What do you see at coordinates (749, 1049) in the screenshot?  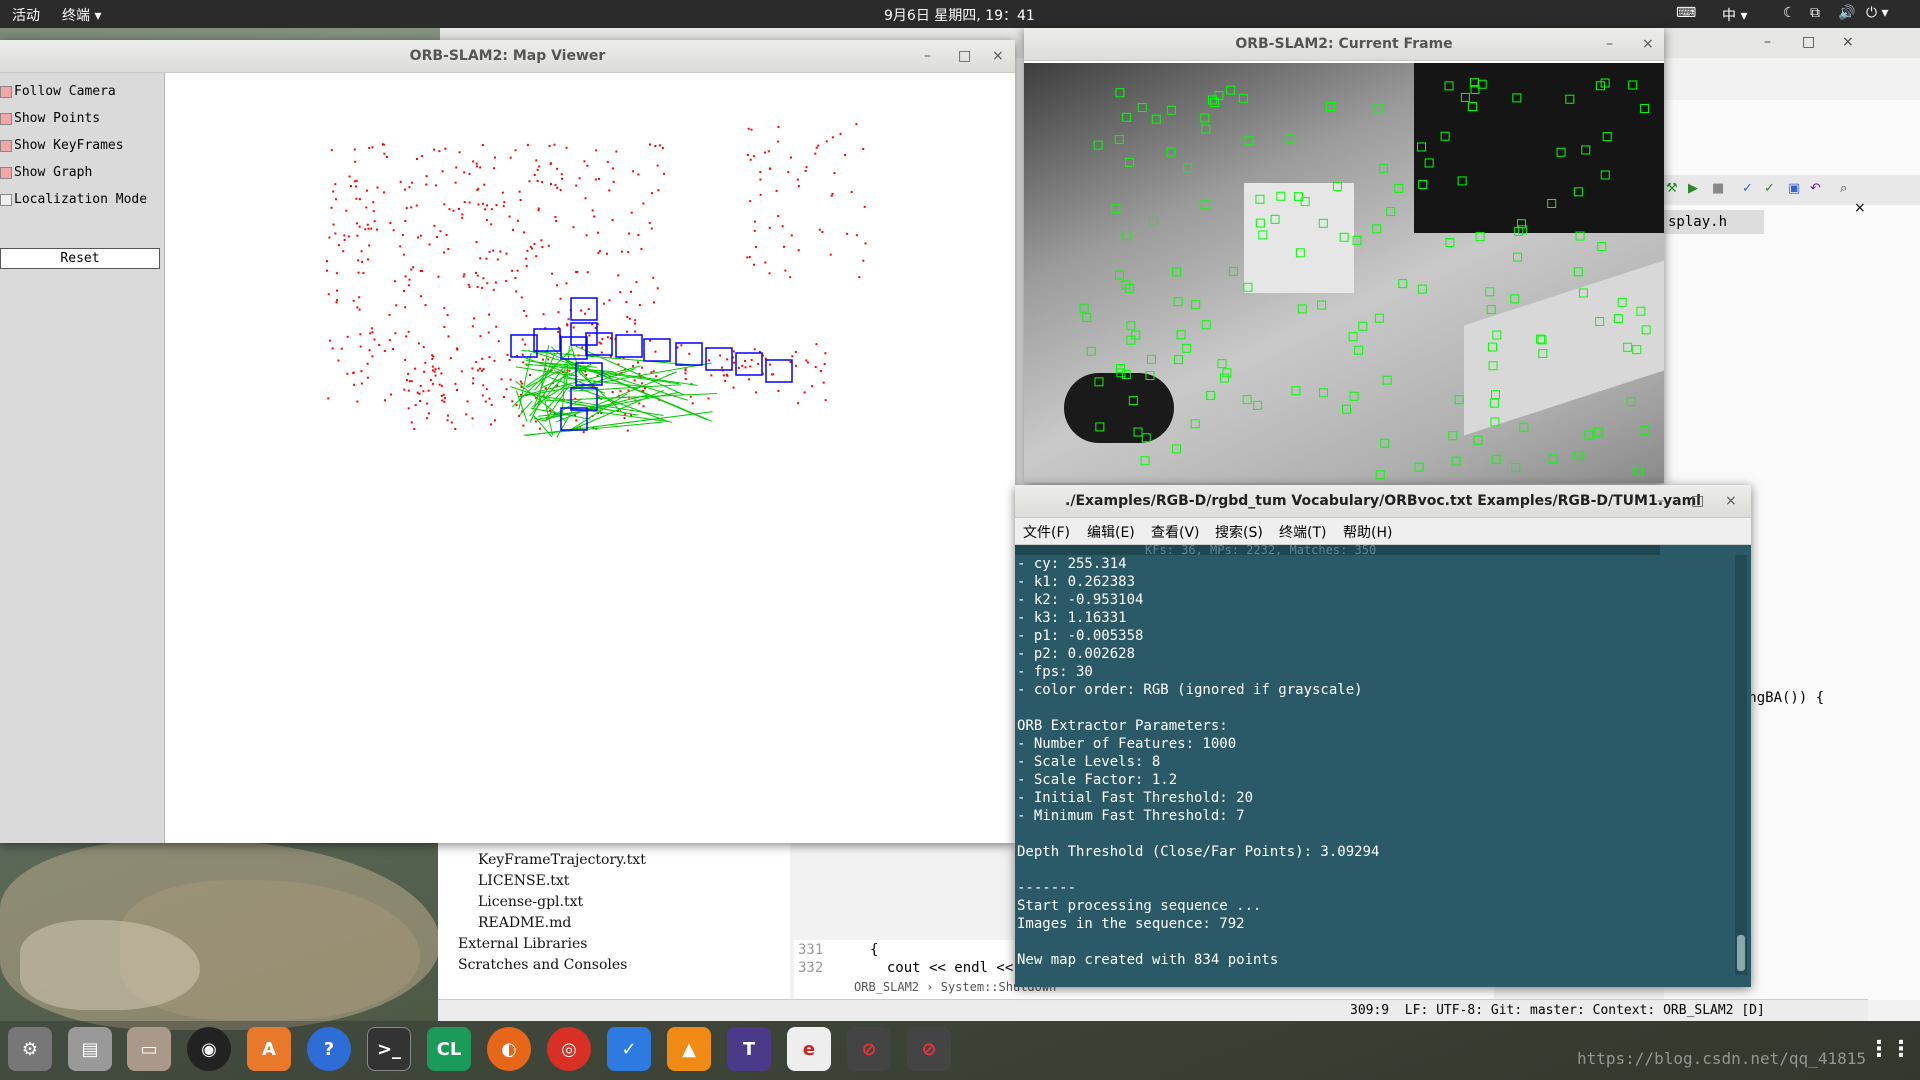 I see `texmaker-icon: T` at bounding box center [749, 1049].